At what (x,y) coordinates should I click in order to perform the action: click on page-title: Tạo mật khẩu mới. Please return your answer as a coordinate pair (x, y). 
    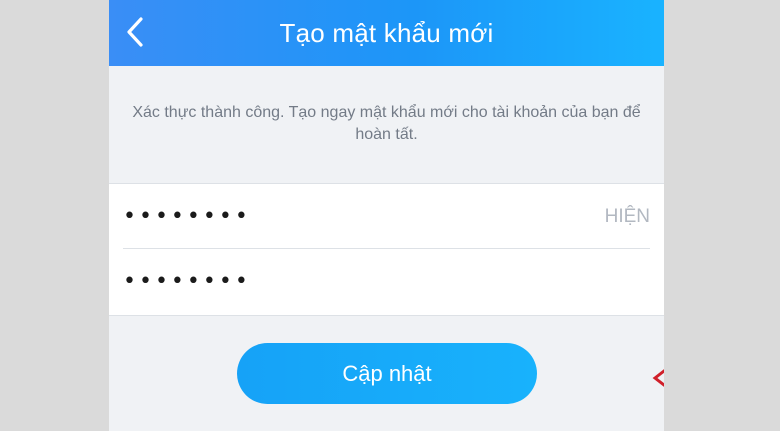
    Looking at the image, I should click on (386, 33).